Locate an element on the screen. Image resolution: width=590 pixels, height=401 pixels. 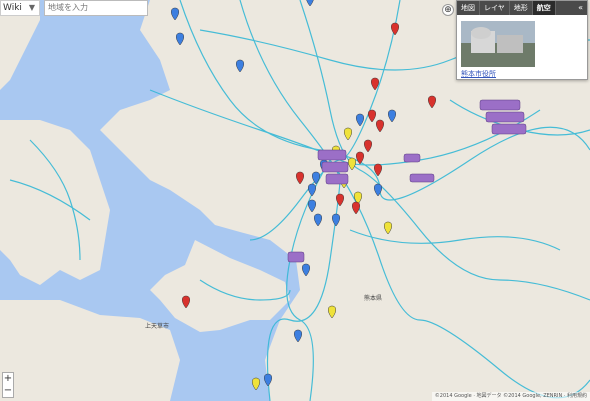
tab-aerial: 航空 is located at coordinates (544, 8).